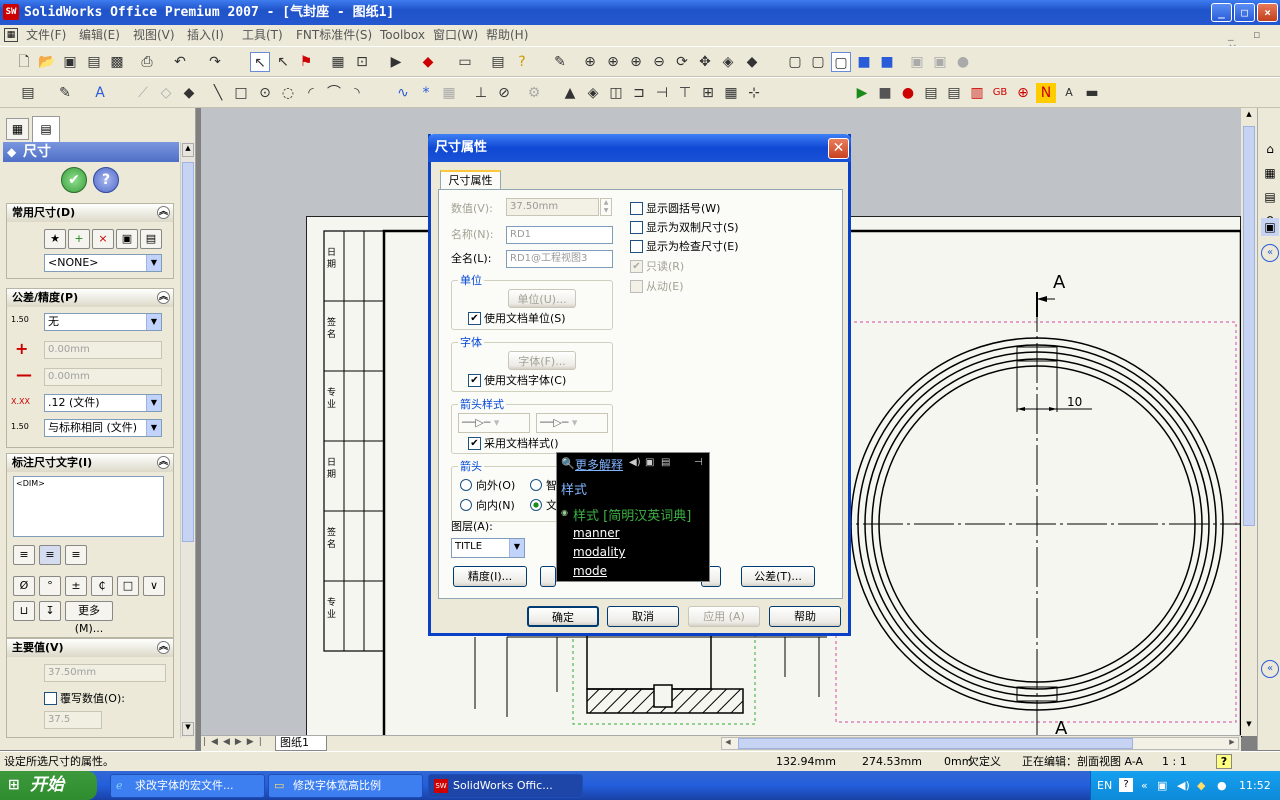 The image size is (1280, 800). I want to click on zoom-in-out-icon: ⊕, so click(636, 62).